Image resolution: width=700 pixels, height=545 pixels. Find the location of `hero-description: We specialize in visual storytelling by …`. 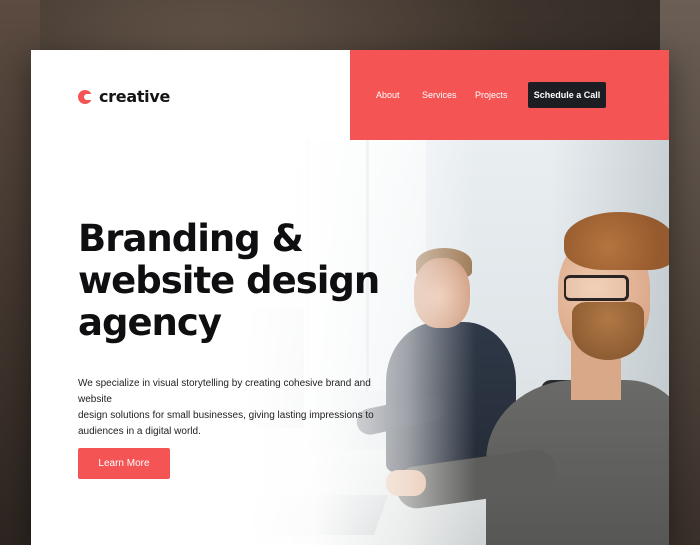

hero-description: We specialize in visual storytelling by … is located at coordinates (226, 407).